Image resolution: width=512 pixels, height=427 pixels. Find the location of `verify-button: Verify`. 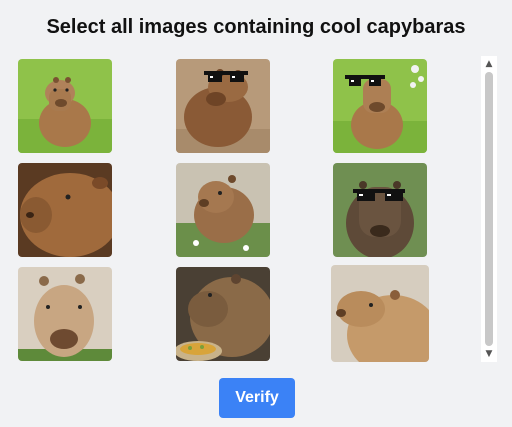

verify-button: Verify is located at coordinates (257, 398).